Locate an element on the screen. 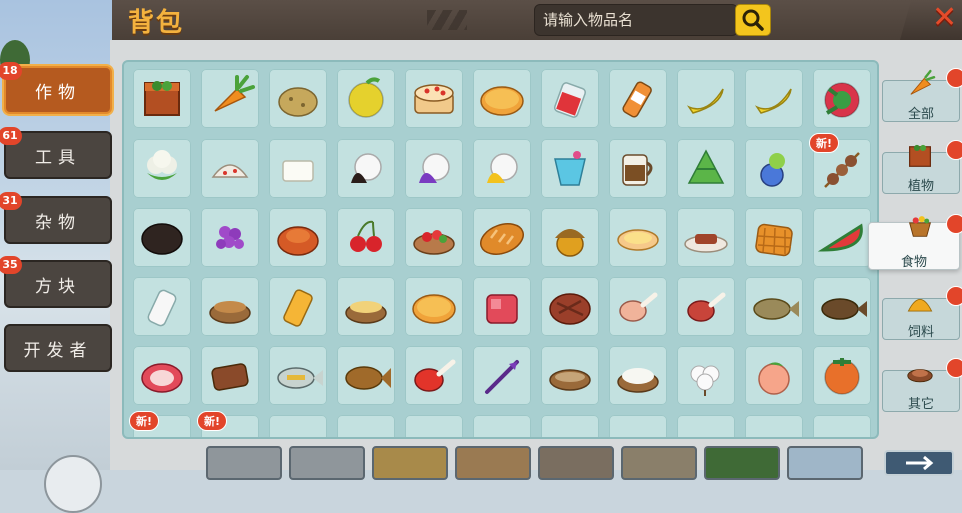  filter-other: 其它 is located at coordinates (921, 390).